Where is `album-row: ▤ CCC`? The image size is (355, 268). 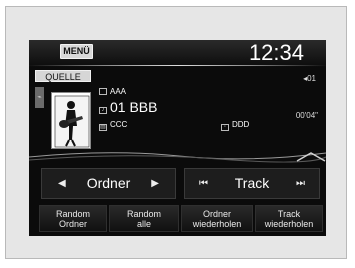 album-row: ▤ CCC is located at coordinates (113, 125).